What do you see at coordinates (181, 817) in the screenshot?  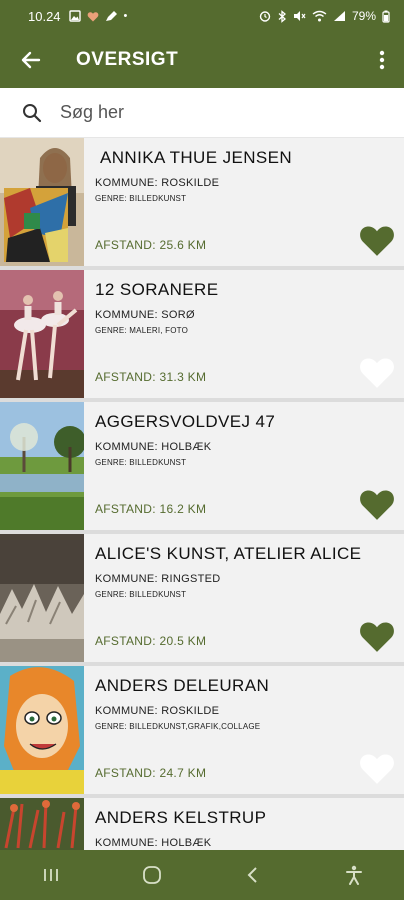 I see `artist-name: ANDERS KELSTRUP` at bounding box center [181, 817].